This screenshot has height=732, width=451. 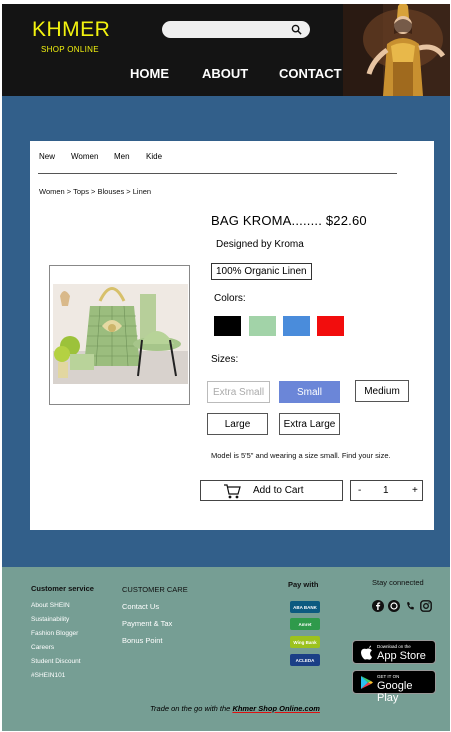 I want to click on tab-men: Men, so click(x=122, y=156).